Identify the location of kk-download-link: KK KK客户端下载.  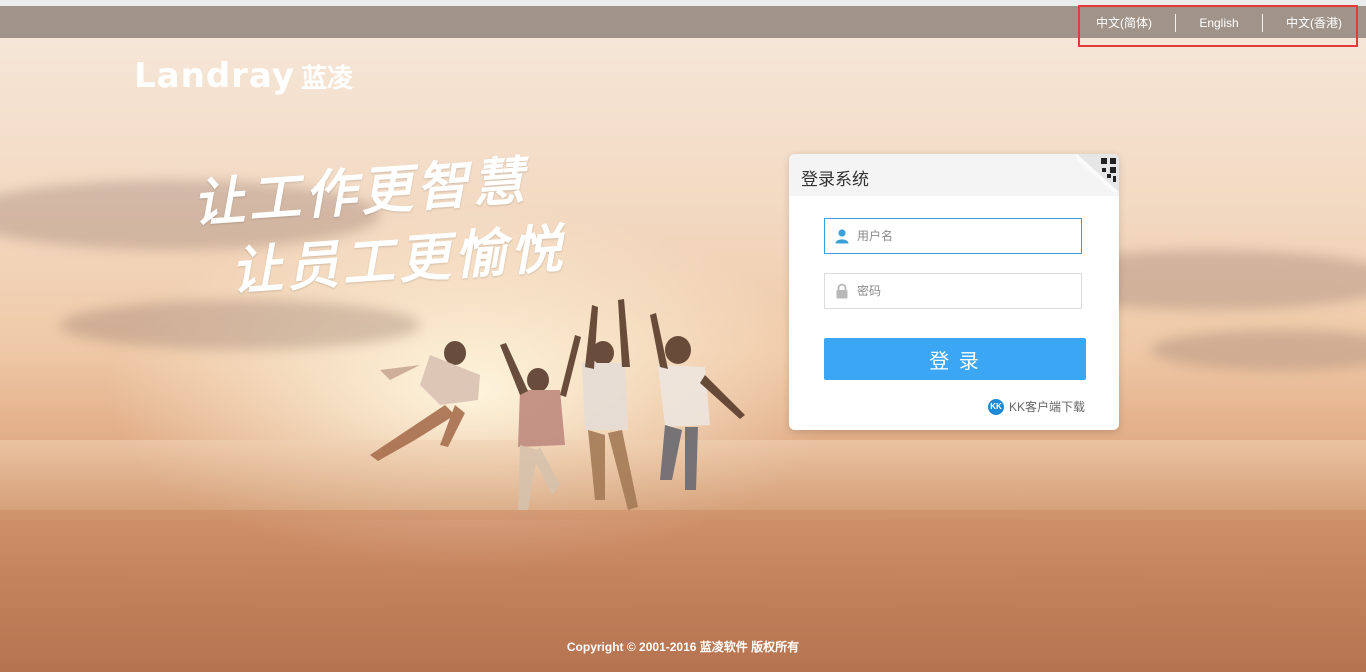
(1036, 406).